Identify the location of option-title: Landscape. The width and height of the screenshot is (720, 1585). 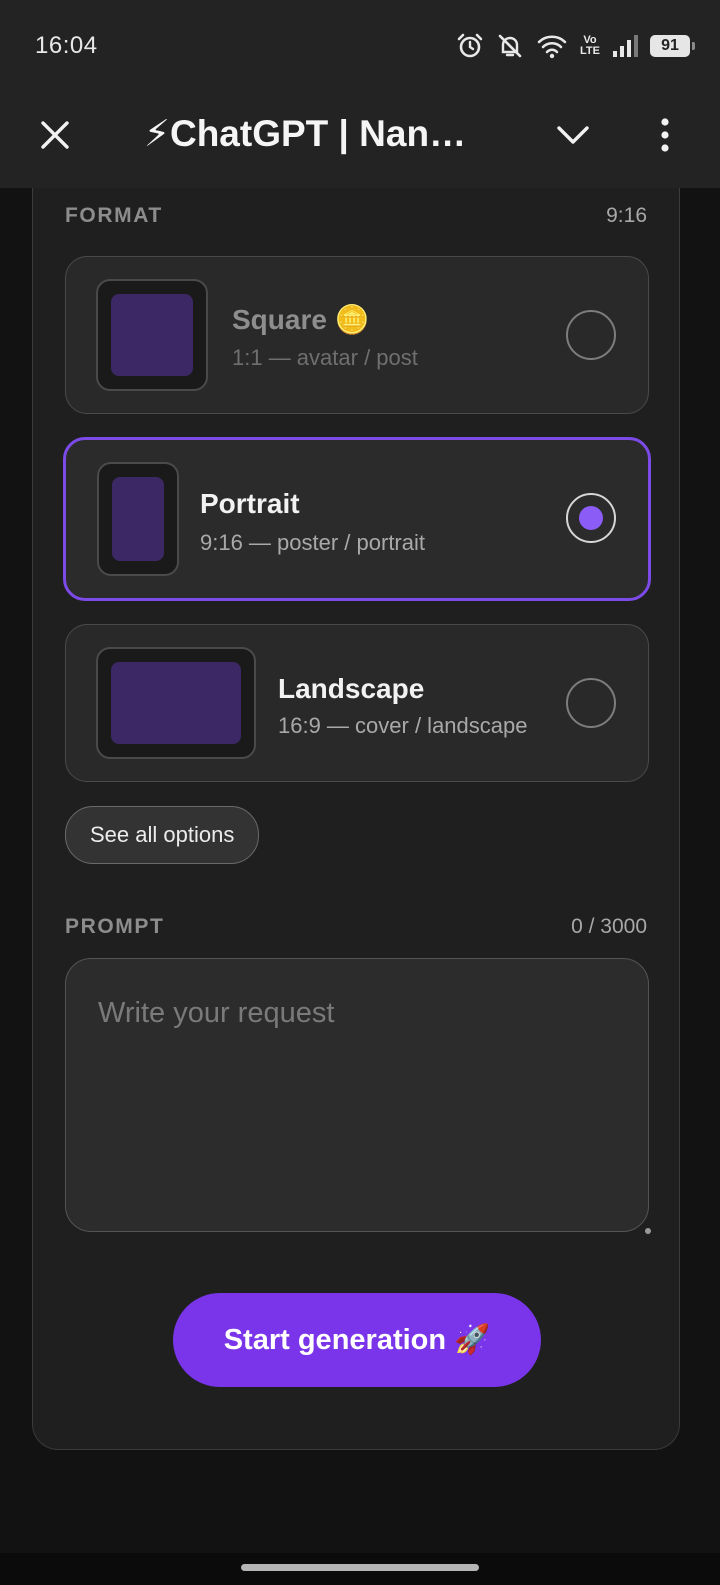
(351, 688).